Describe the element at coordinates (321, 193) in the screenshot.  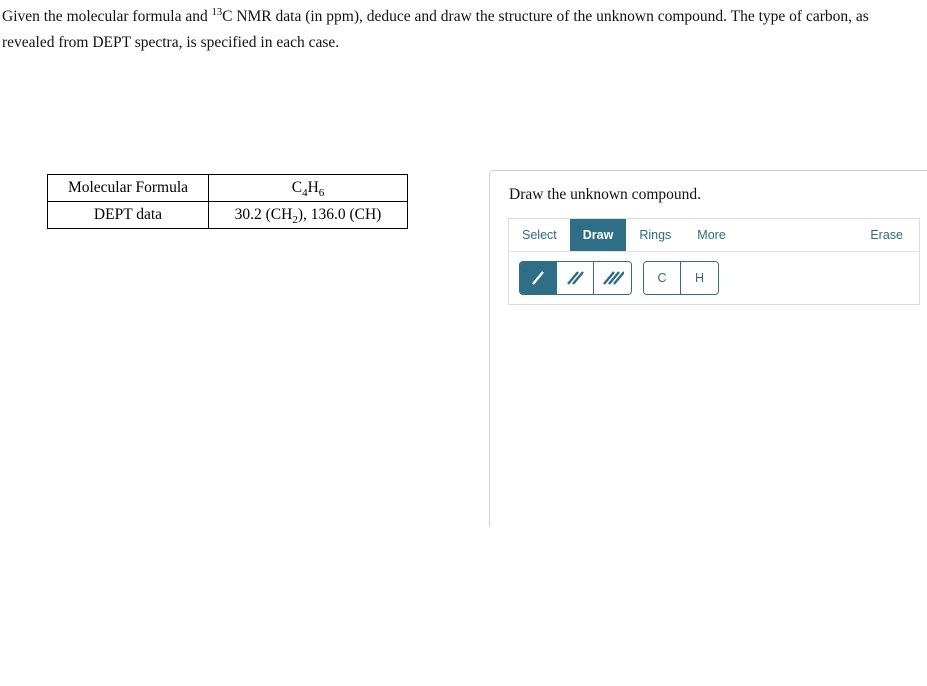
I see `formula-h-count: 6` at that location.